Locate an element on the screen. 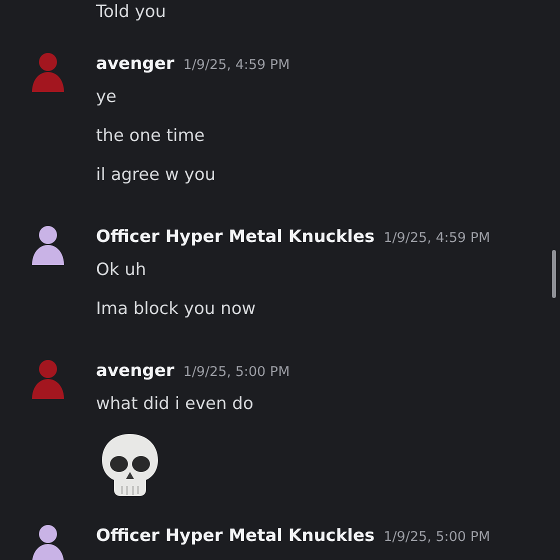  message-text: Told you is located at coordinates (131, 12).